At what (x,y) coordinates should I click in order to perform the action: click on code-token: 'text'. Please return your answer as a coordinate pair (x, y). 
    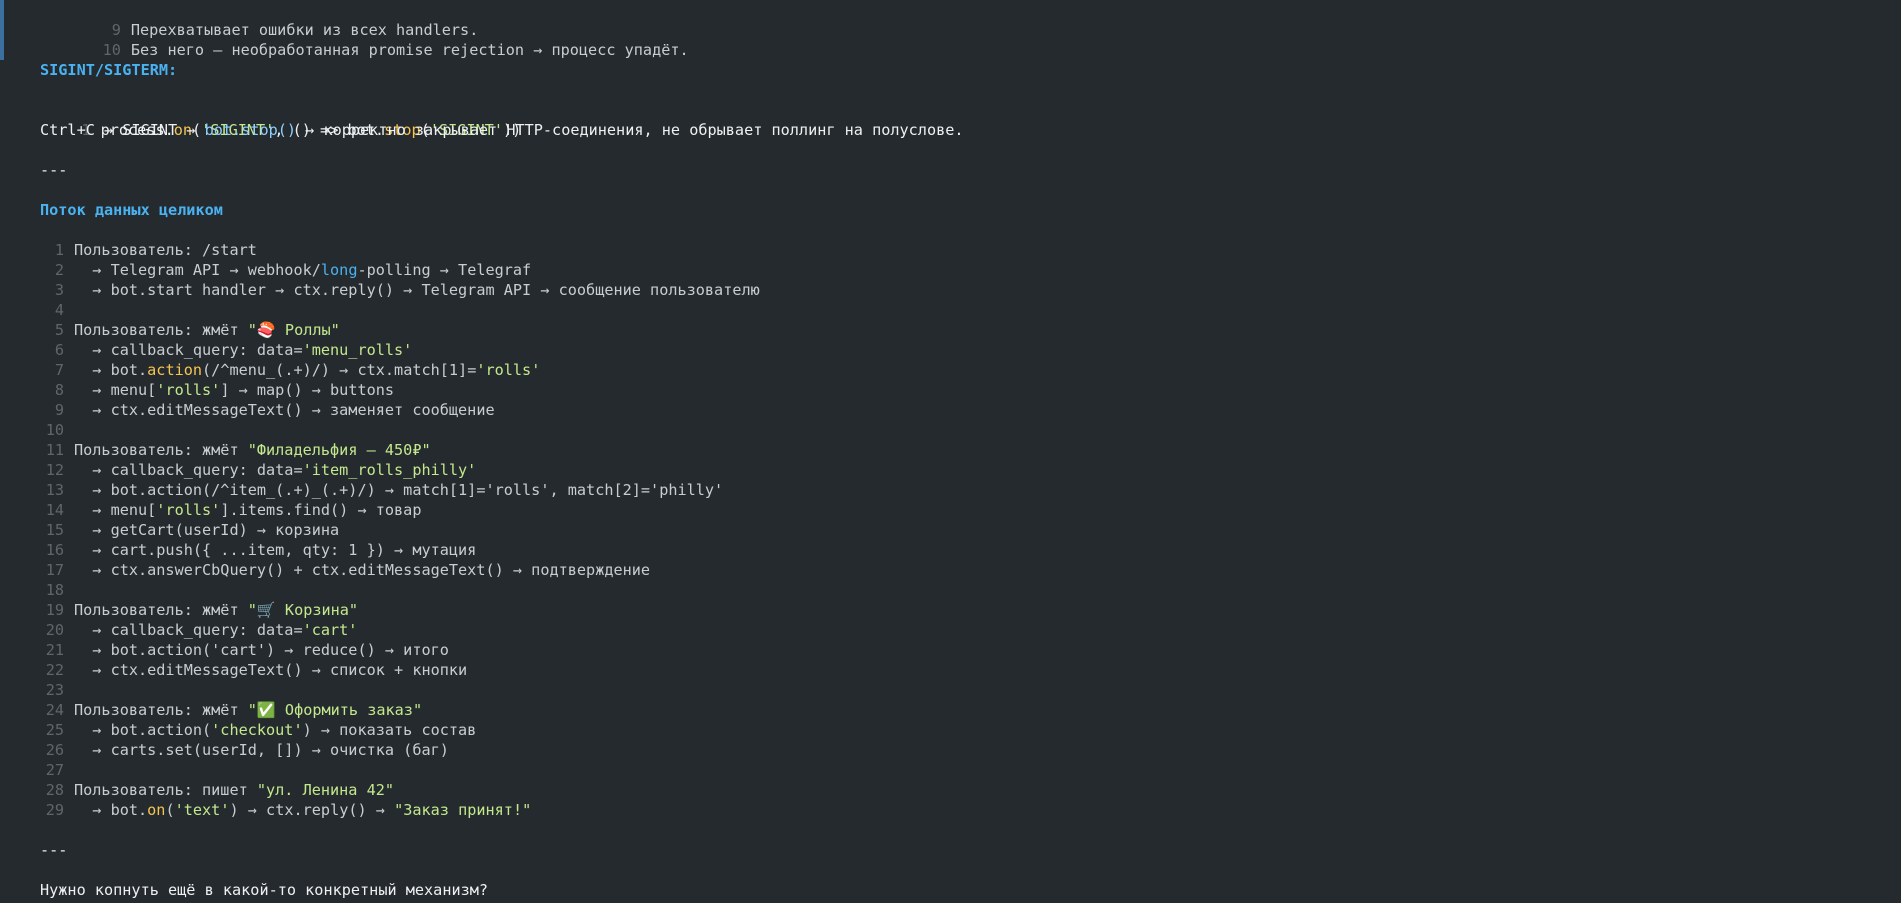
    Looking at the image, I should click on (202, 810).